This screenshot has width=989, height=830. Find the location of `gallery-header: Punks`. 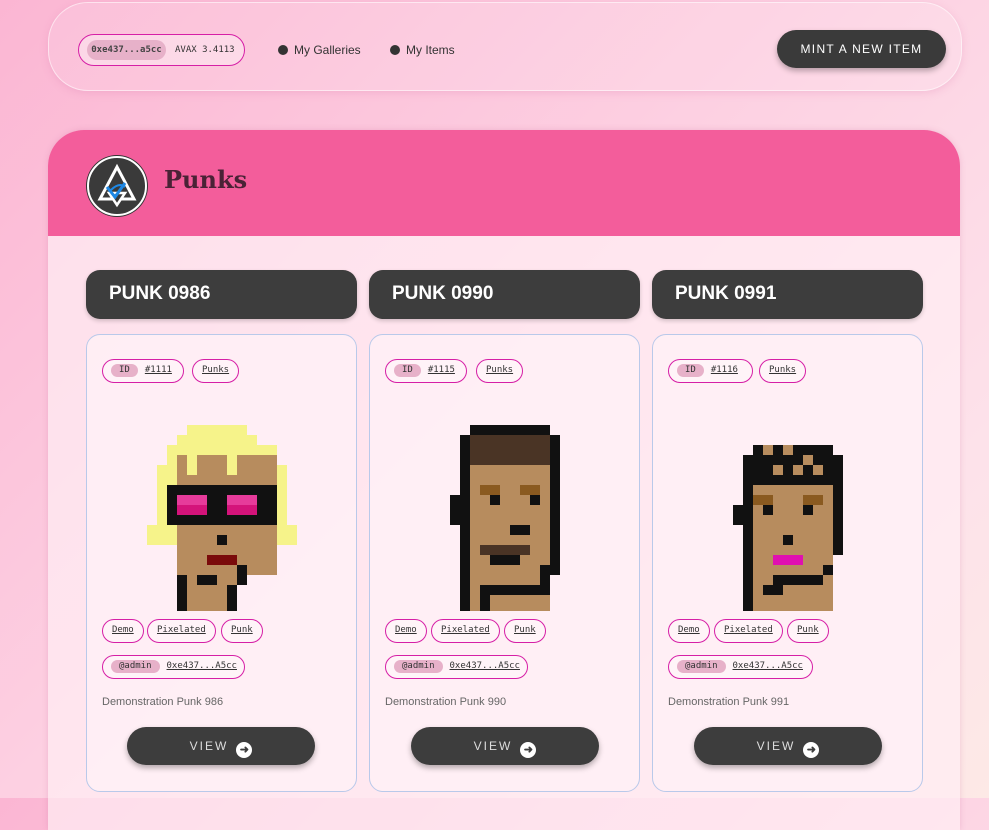

gallery-header: Punks is located at coordinates (504, 183).